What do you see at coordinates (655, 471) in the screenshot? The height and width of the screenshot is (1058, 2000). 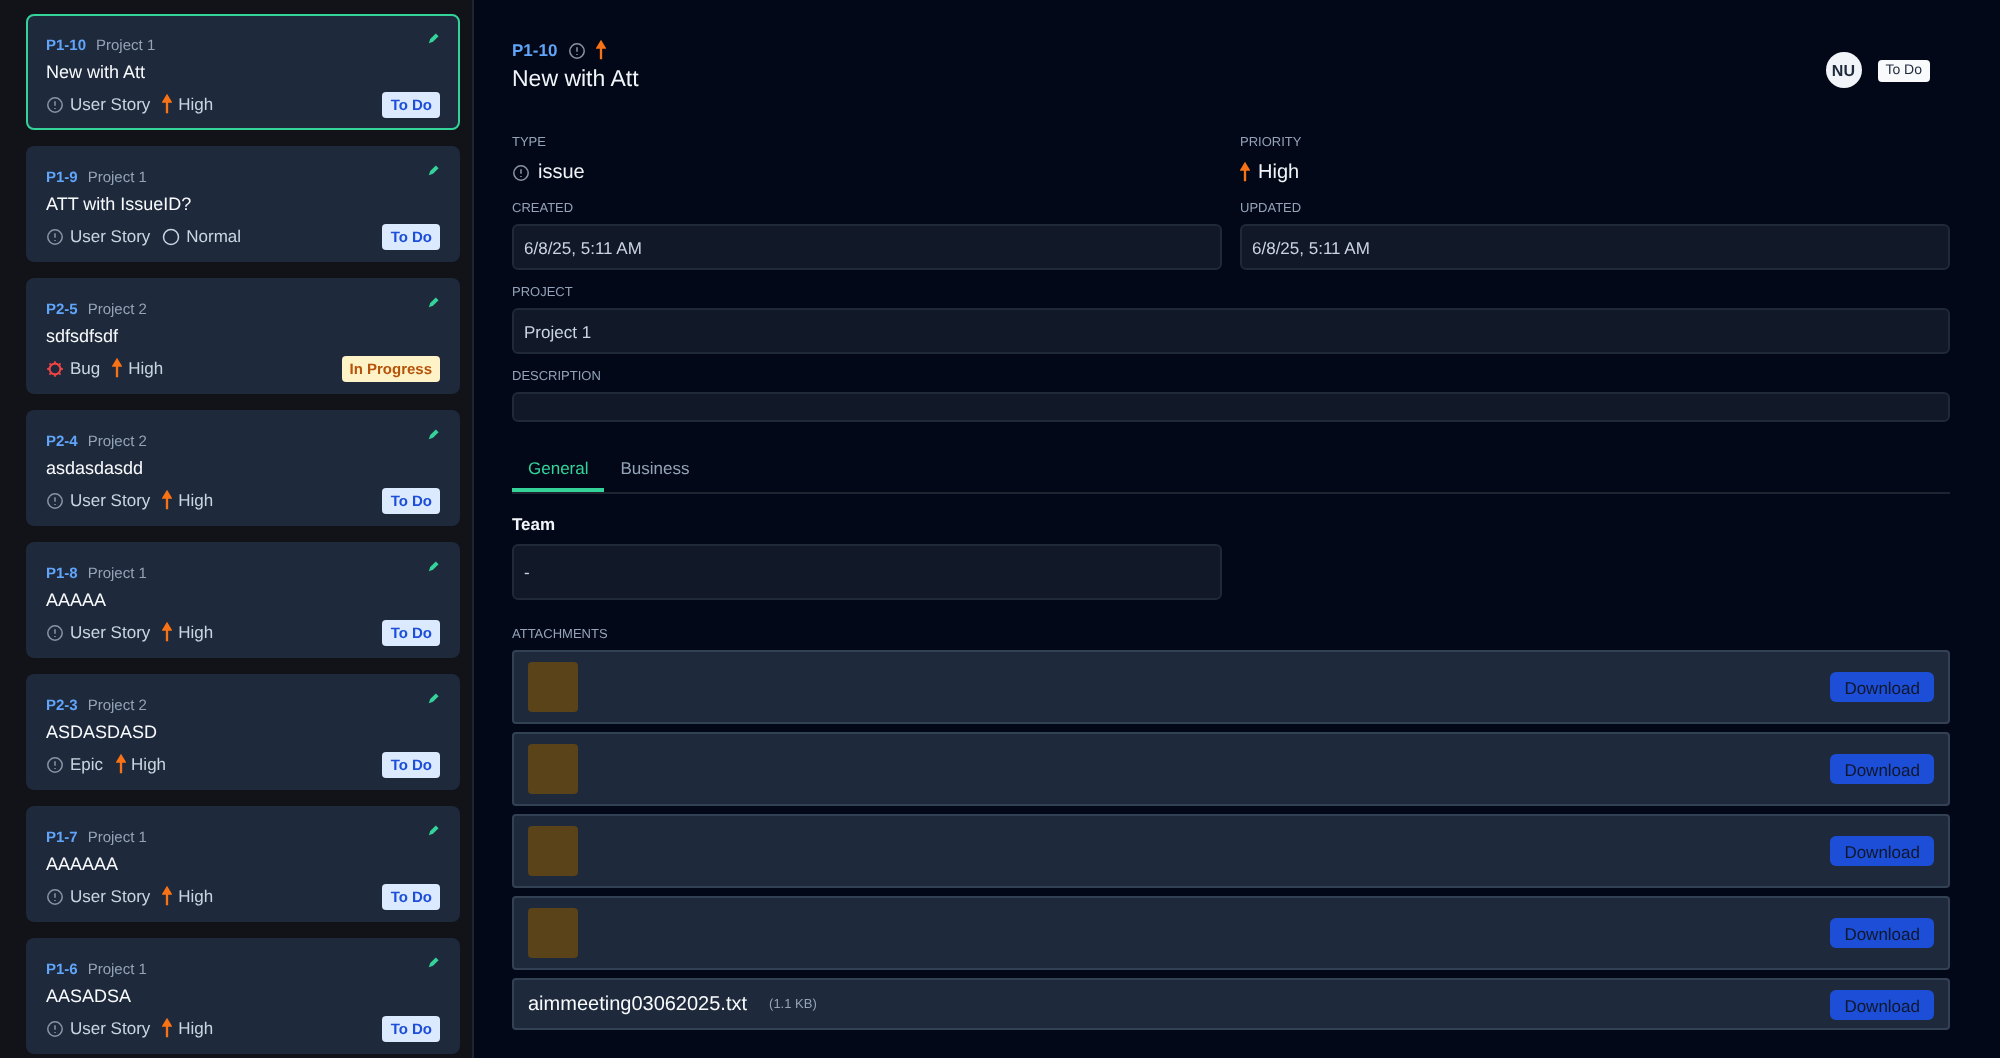 I see `tab: Business` at bounding box center [655, 471].